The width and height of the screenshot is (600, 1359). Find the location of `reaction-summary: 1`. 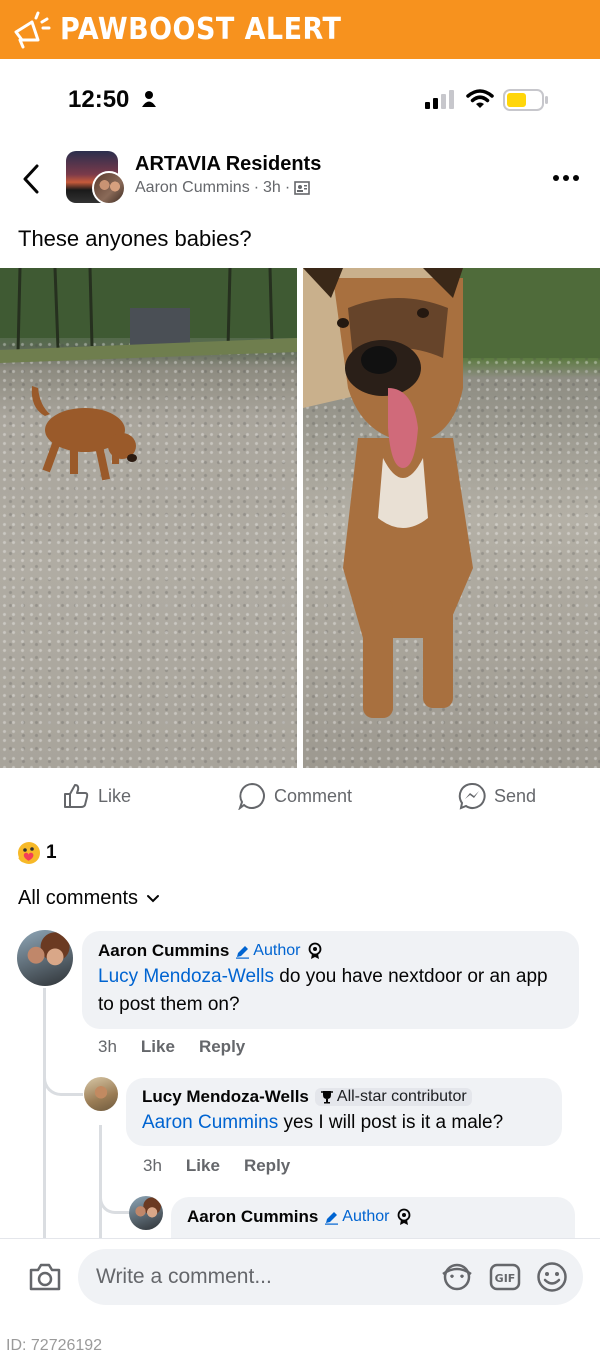

reaction-summary: 1 is located at coordinates (36, 853).